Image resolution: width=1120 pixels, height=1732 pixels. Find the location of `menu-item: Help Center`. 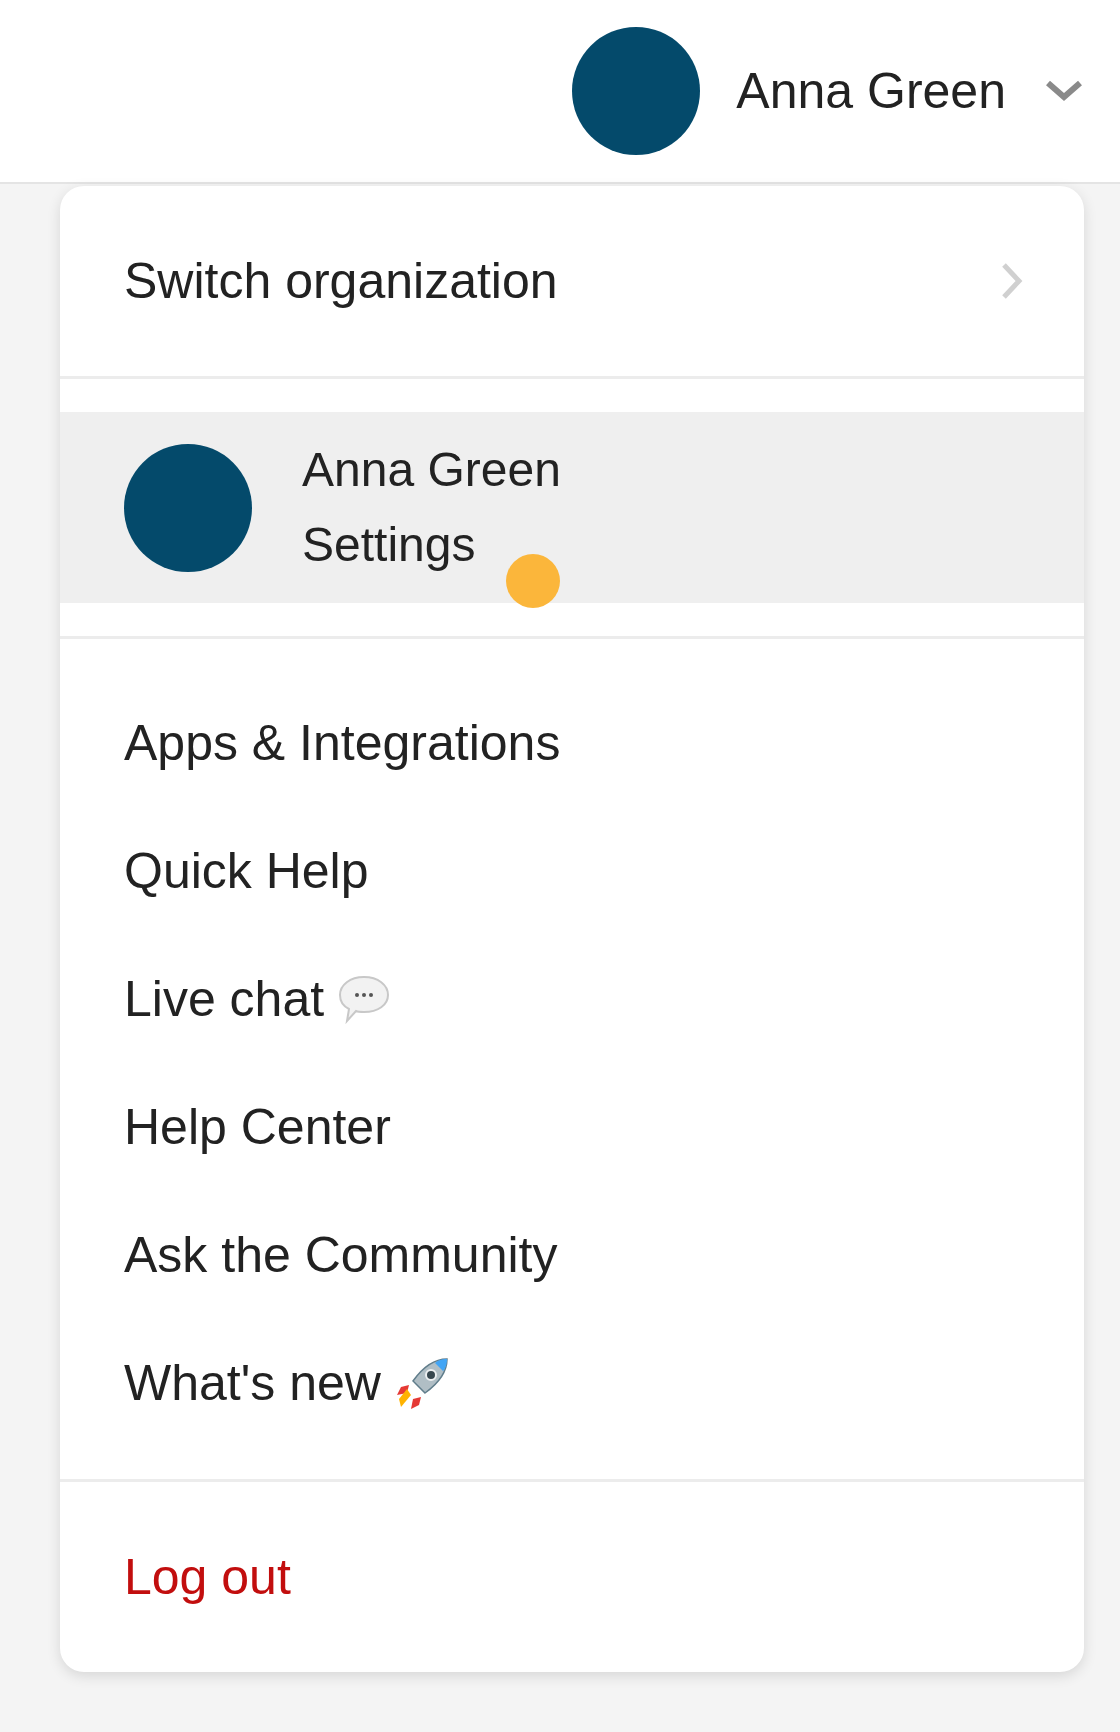

menu-item: Help Center is located at coordinates (225, 1127).